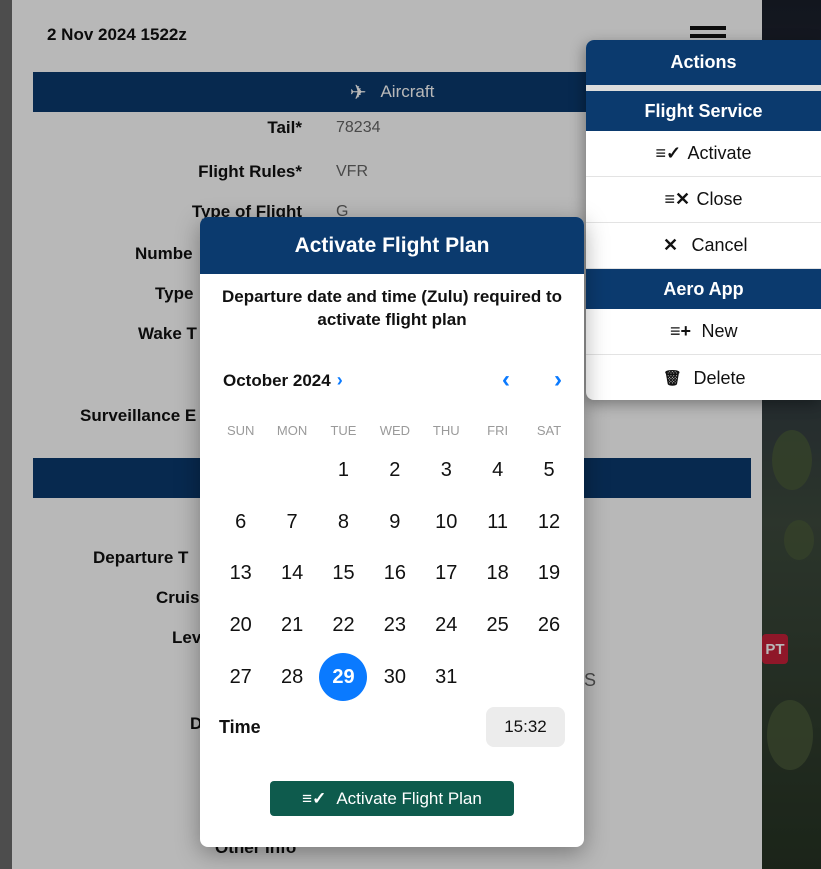 This screenshot has height=869, width=821. Describe the element at coordinates (240, 430) in the screenshot. I see `weekday-label: SUN` at that location.